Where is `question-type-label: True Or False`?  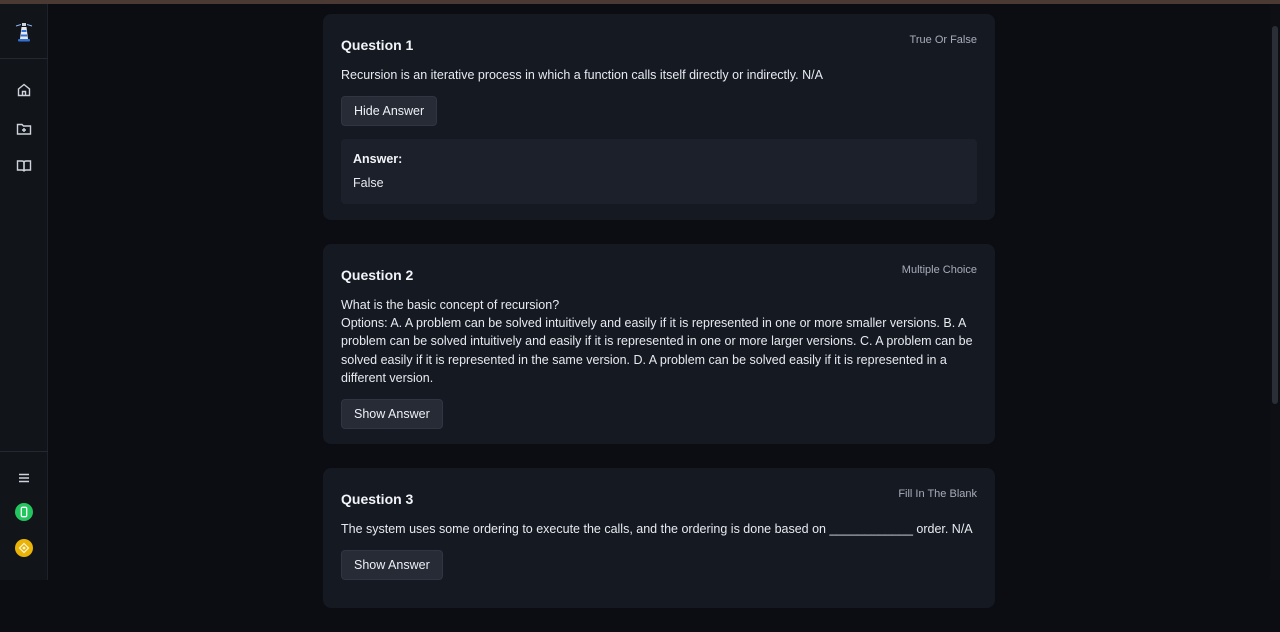 question-type-label: True Or False is located at coordinates (943, 40).